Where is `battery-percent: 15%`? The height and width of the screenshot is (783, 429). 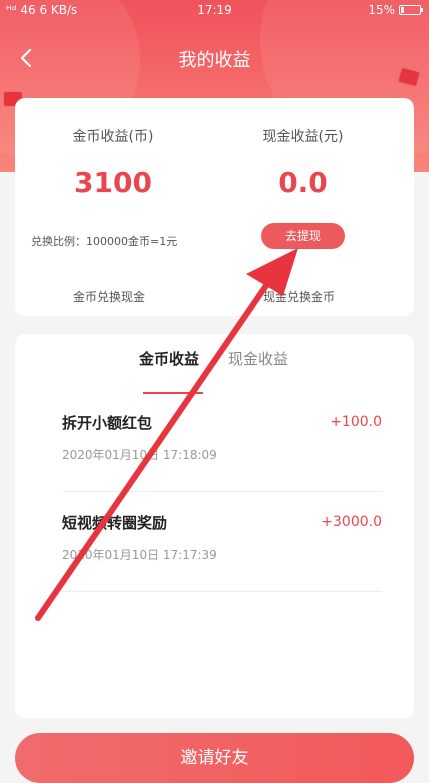 battery-percent: 15% is located at coordinates (381, 10).